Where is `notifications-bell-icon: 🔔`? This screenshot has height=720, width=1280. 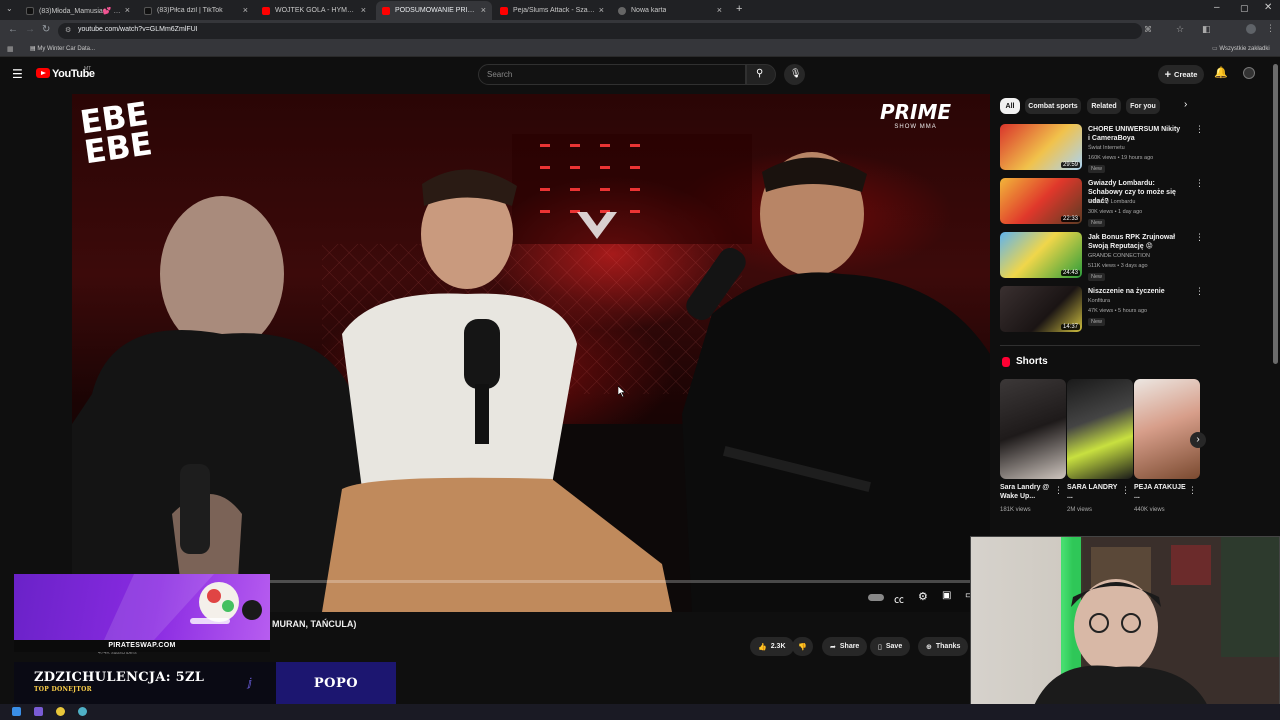
notifications-bell-icon: 🔔 is located at coordinates (1221, 72).